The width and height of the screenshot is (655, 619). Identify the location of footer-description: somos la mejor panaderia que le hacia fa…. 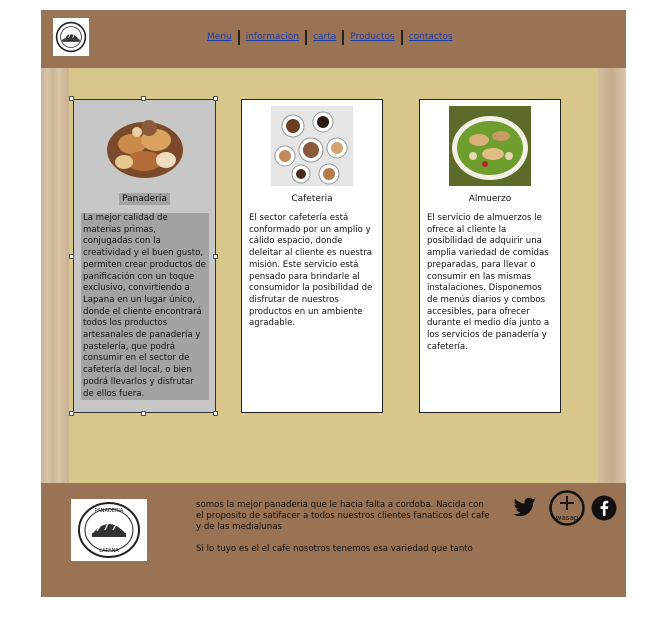
(343, 516).